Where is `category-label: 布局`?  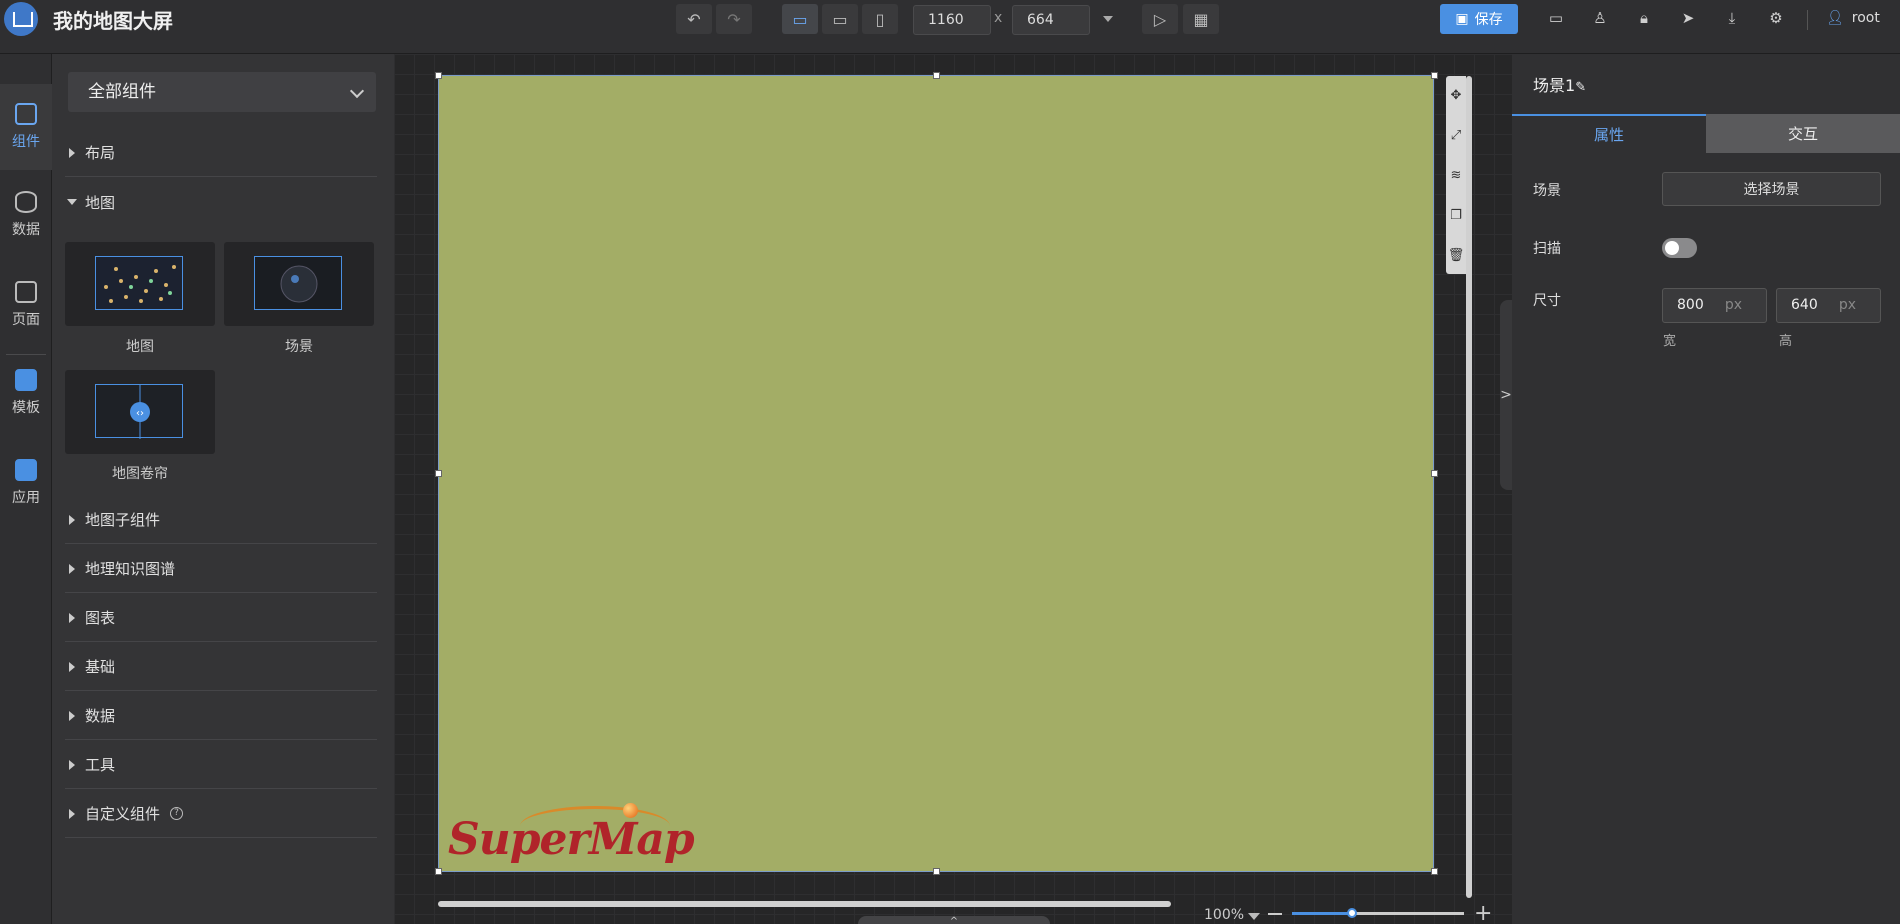 category-label: 布局 is located at coordinates (100, 153).